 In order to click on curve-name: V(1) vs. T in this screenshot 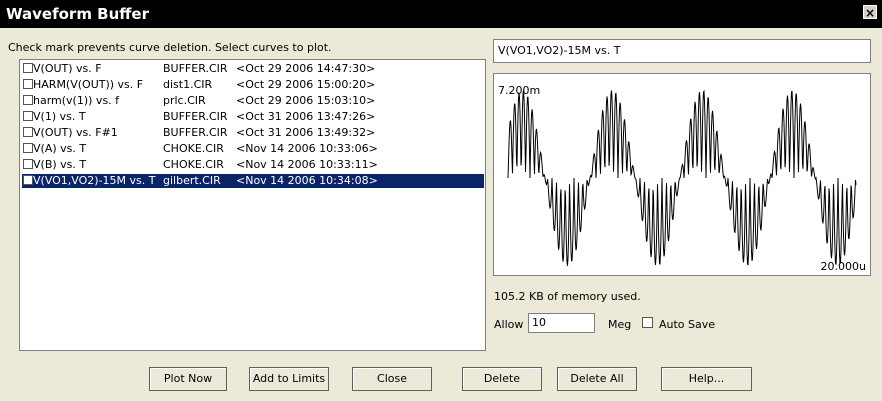, I will do `click(59, 116)`.